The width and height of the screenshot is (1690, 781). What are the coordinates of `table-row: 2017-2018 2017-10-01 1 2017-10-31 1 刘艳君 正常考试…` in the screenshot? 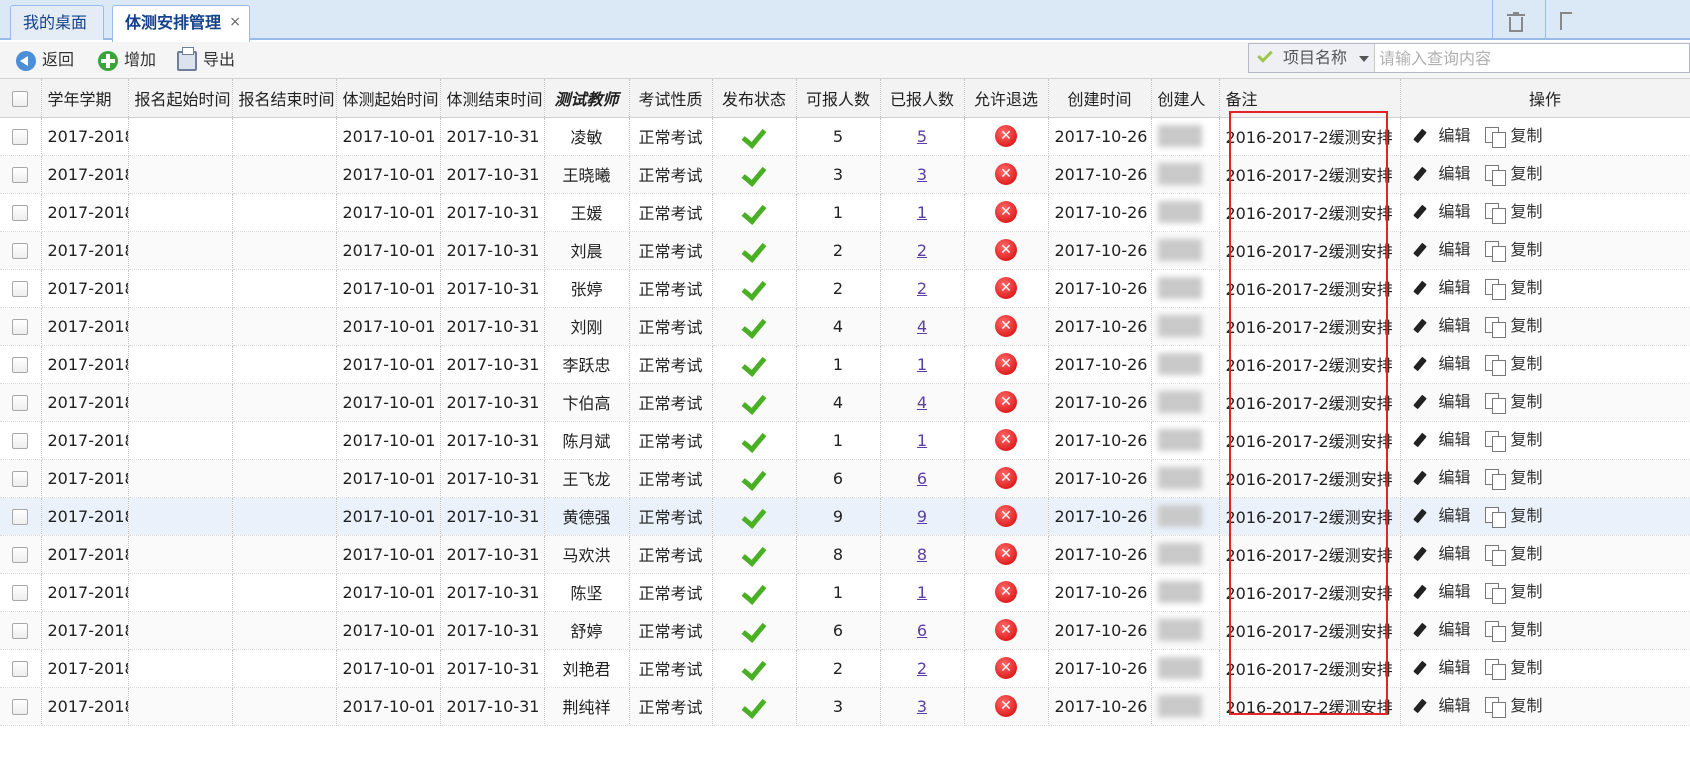 It's located at (845, 668).